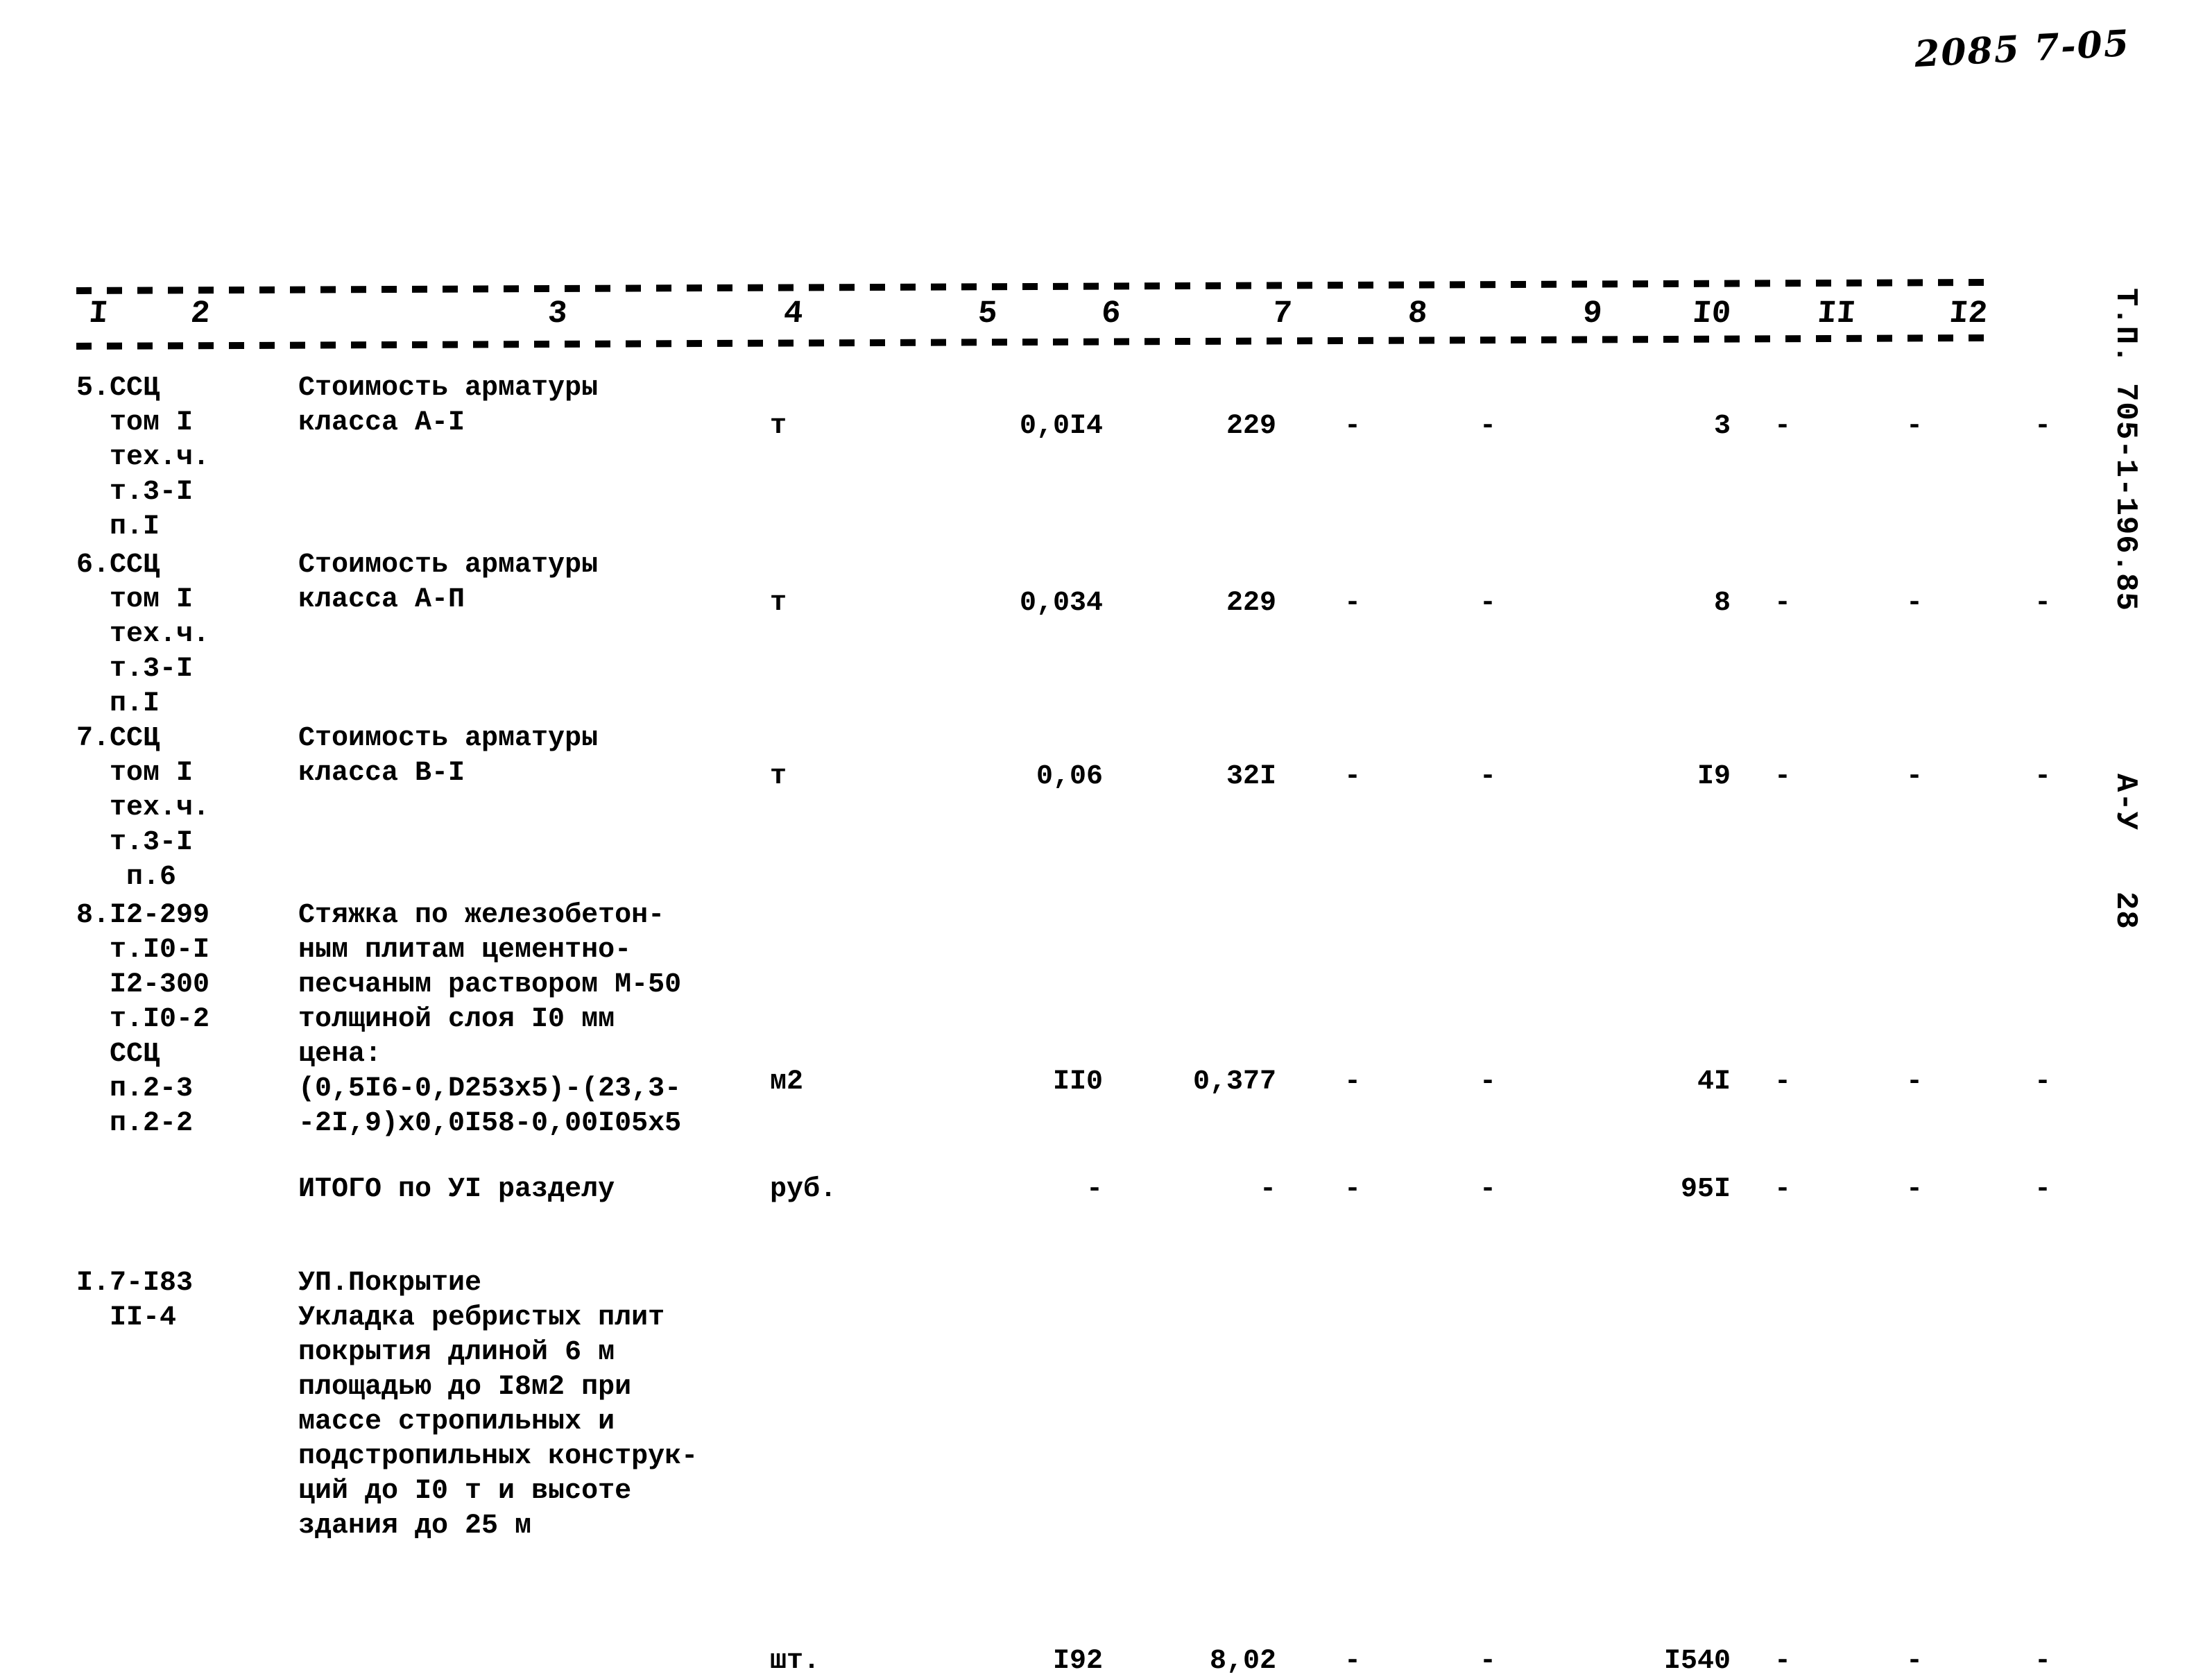 This screenshot has height=1679, width=2212. Describe the element at coordinates (448, 756) in the screenshot. I see `row-description: Стоимость арматуры класса В-I` at that location.